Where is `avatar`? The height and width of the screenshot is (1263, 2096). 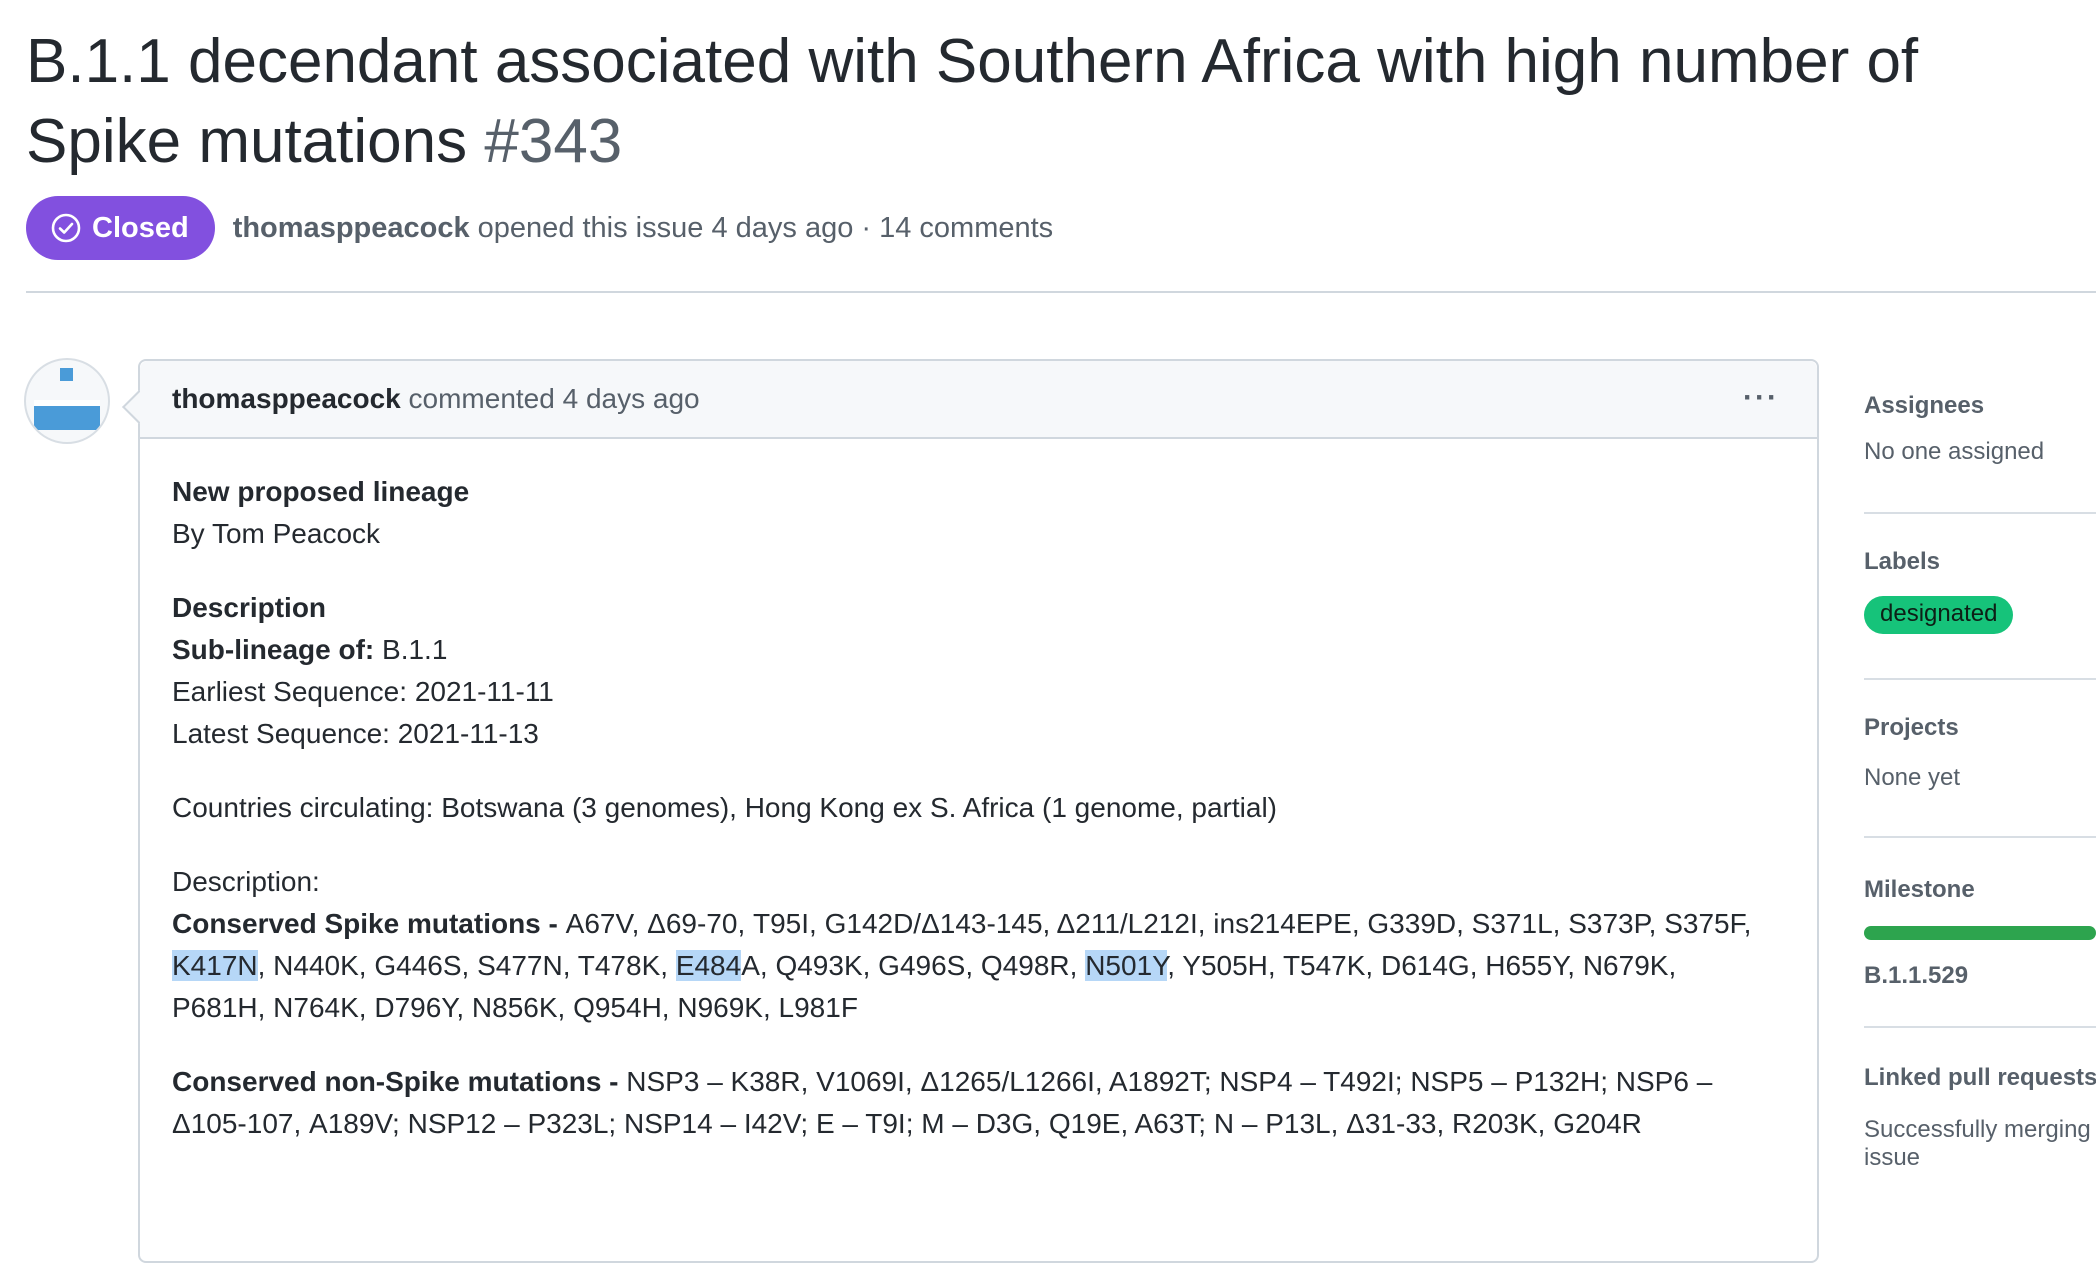 avatar is located at coordinates (67, 401).